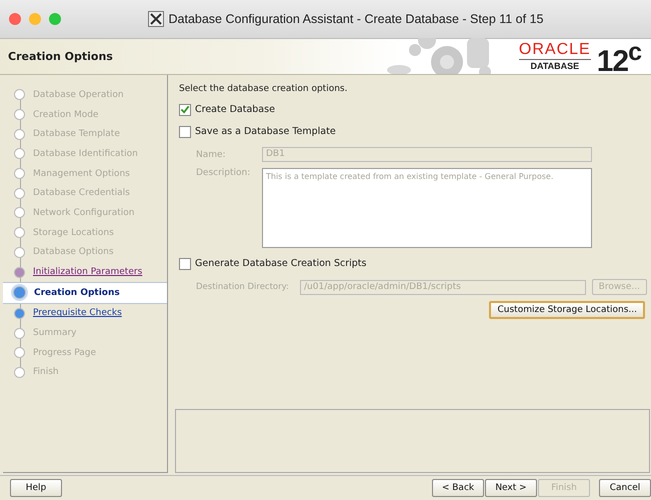 The height and width of the screenshot is (500, 651). Describe the element at coordinates (243, 287) in the screenshot. I see `field-label: Destination Directory:` at that location.